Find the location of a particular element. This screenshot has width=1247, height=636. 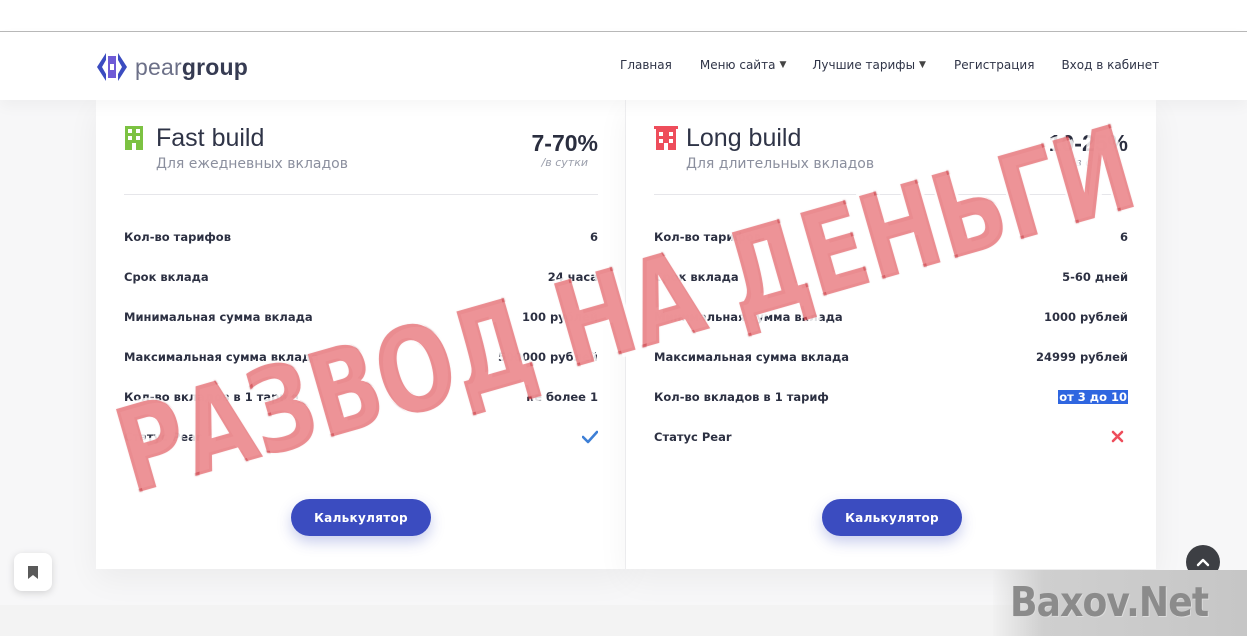

nav-item-best-tariffs: Лучшие тарифы ▼ is located at coordinates (869, 65).